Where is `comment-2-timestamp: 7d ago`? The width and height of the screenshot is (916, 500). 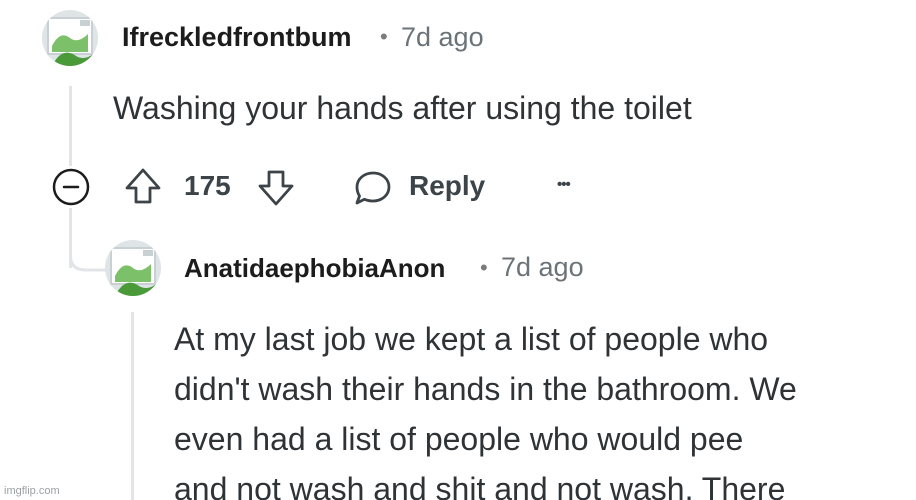 comment-2-timestamp: 7d ago is located at coordinates (542, 267).